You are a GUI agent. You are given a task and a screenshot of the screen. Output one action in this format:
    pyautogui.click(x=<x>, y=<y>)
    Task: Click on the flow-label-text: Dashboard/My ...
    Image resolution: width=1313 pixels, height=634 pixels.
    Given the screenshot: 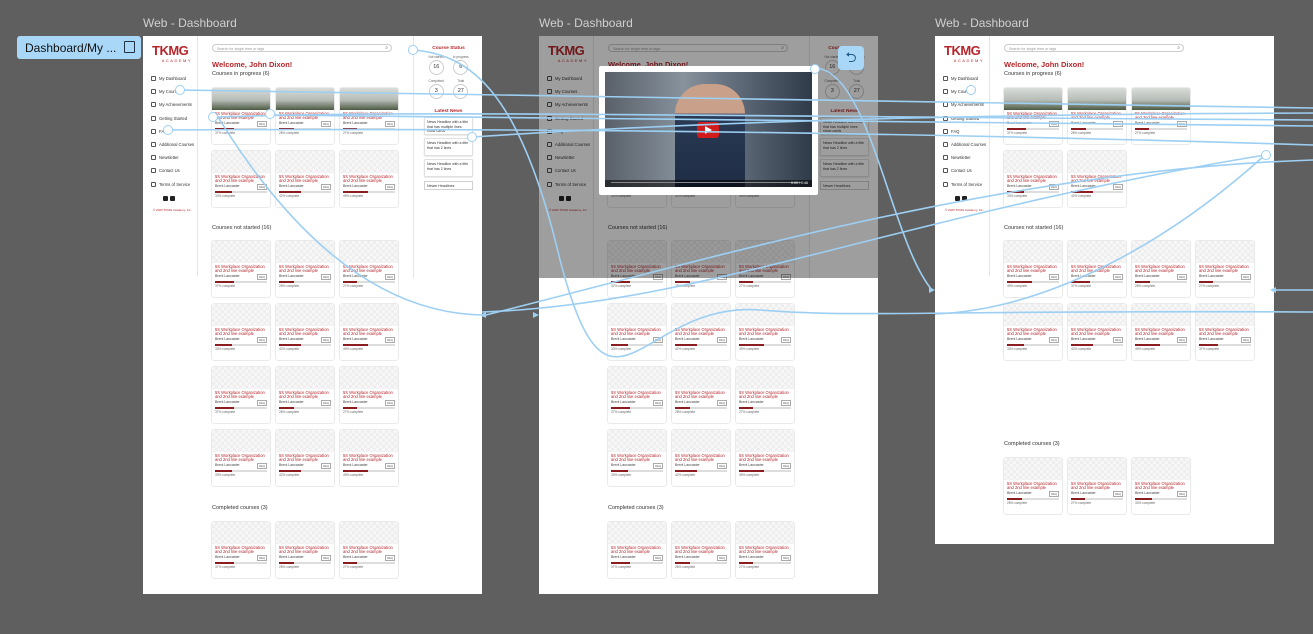 What is the action you would take?
    pyautogui.click(x=71, y=48)
    